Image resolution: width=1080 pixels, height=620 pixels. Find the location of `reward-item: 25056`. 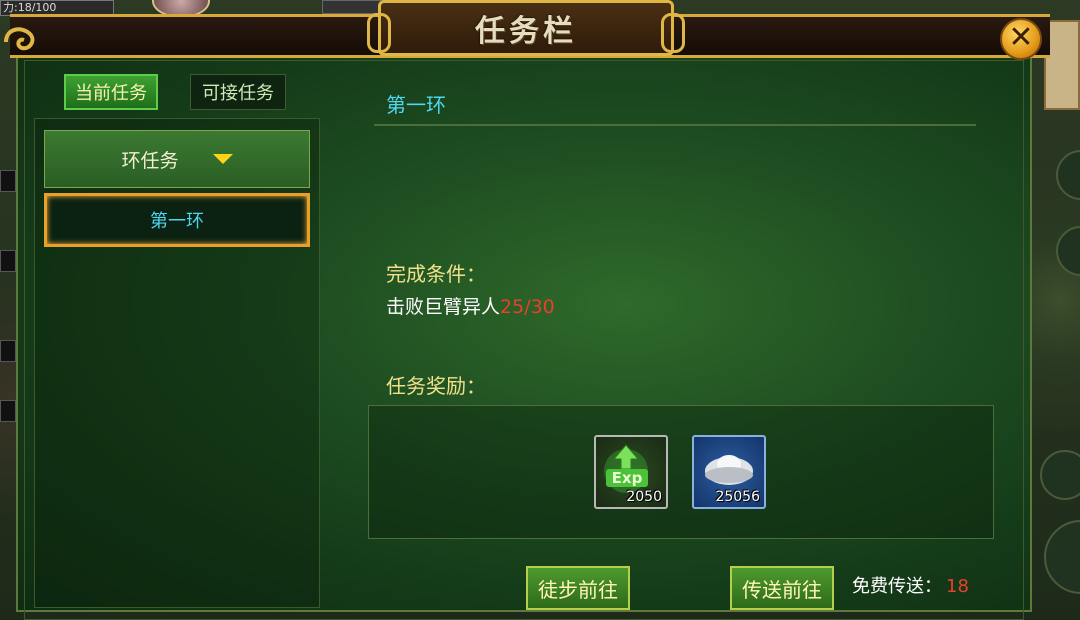

reward-item: 25056 is located at coordinates (729, 472).